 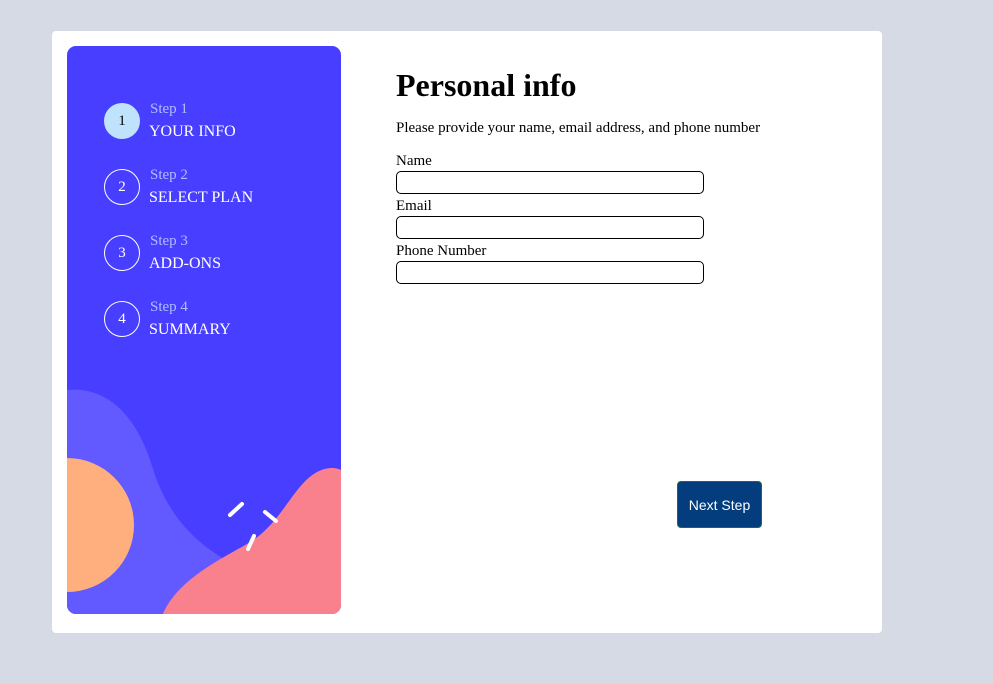 What do you see at coordinates (201, 197) in the screenshot?
I see `step-title: SELECT PLAN` at bounding box center [201, 197].